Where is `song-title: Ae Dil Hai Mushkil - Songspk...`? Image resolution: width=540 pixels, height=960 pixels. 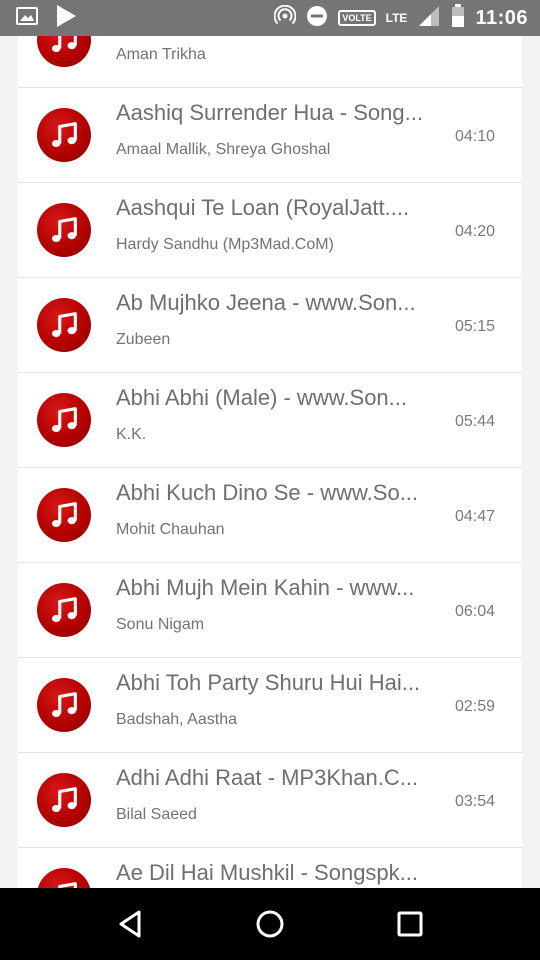 song-title: Ae Dil Hai Mushkil - Songspk... is located at coordinates (267, 872).